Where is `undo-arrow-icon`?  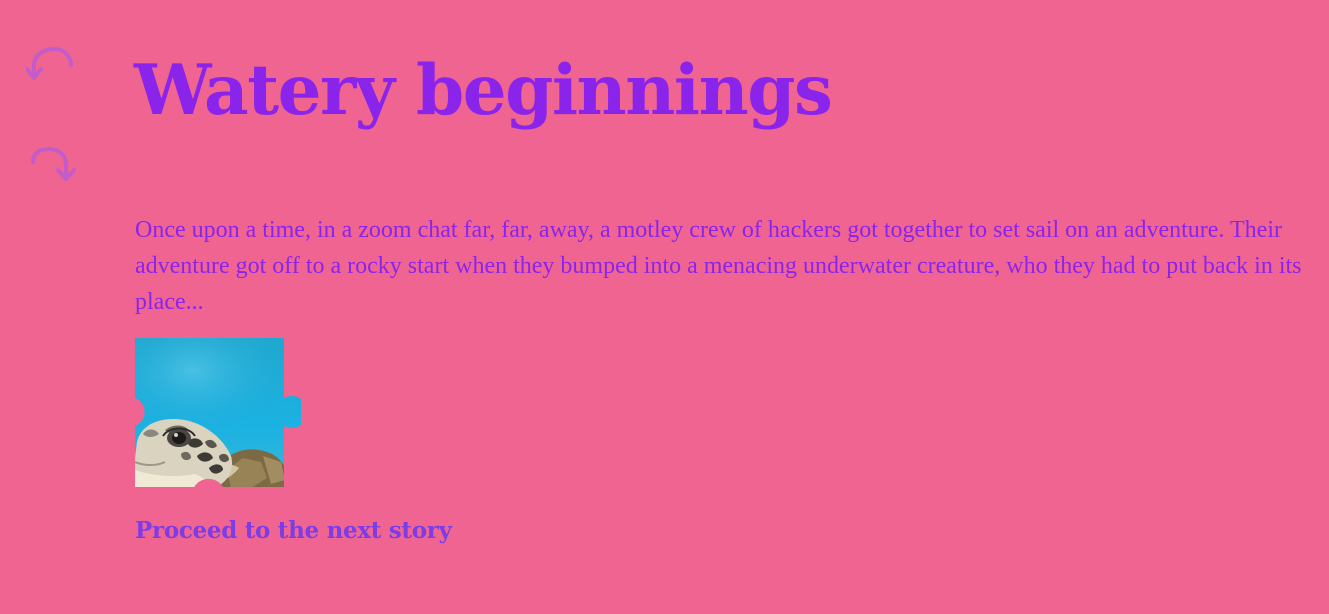 undo-arrow-icon is located at coordinates (49, 63).